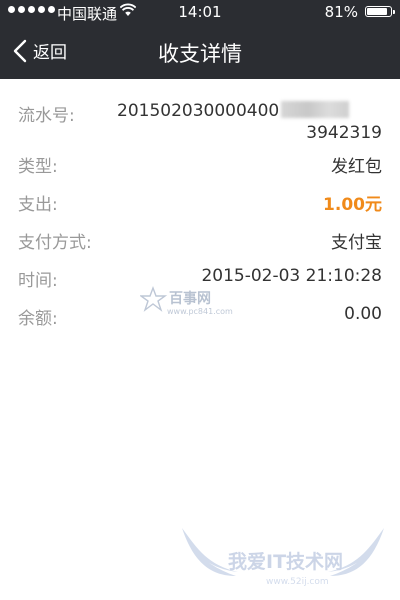 This screenshot has width=400, height=600. I want to click on battery-icon, so click(380, 11).